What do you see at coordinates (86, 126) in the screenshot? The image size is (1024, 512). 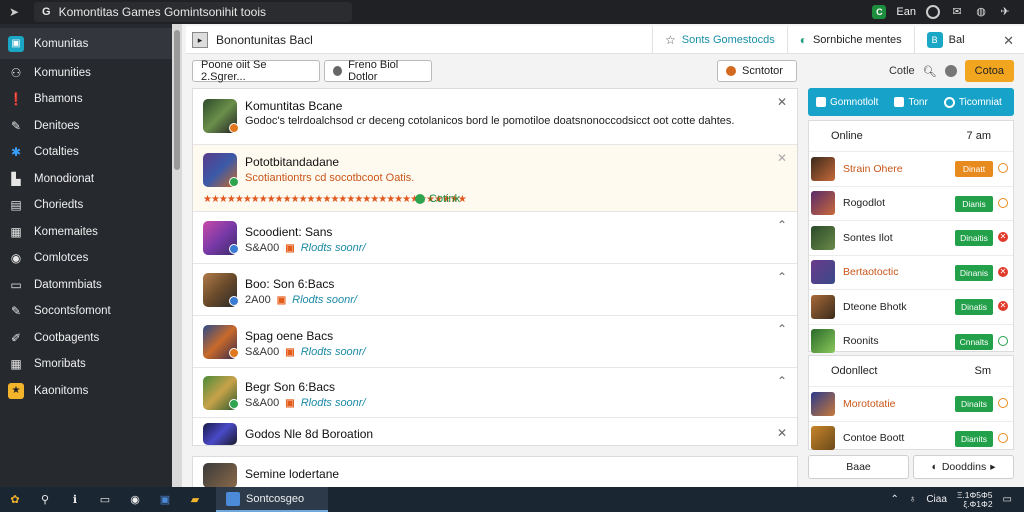 I see `sidebar-item-denitoes: ✎ Denitoes` at bounding box center [86, 126].